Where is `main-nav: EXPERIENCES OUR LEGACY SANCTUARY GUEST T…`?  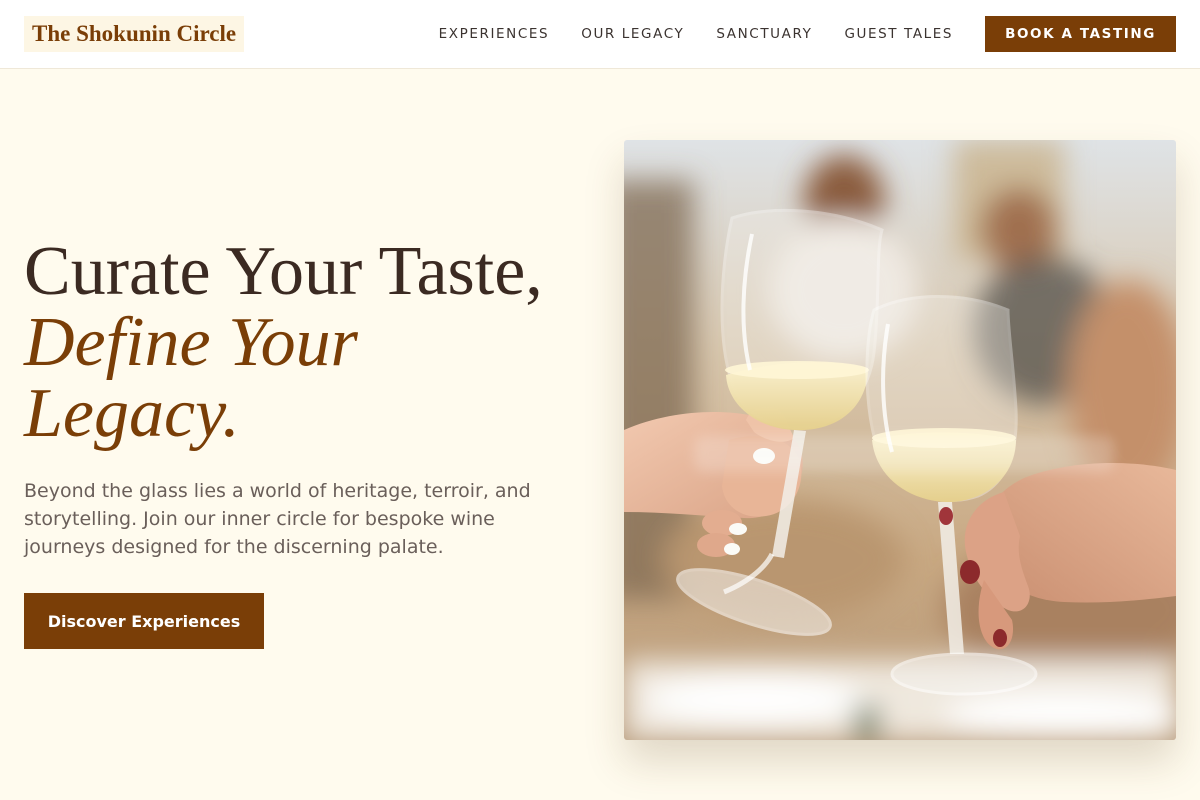 main-nav: EXPERIENCES OUR LEGACY SANCTUARY GUEST T… is located at coordinates (807, 34).